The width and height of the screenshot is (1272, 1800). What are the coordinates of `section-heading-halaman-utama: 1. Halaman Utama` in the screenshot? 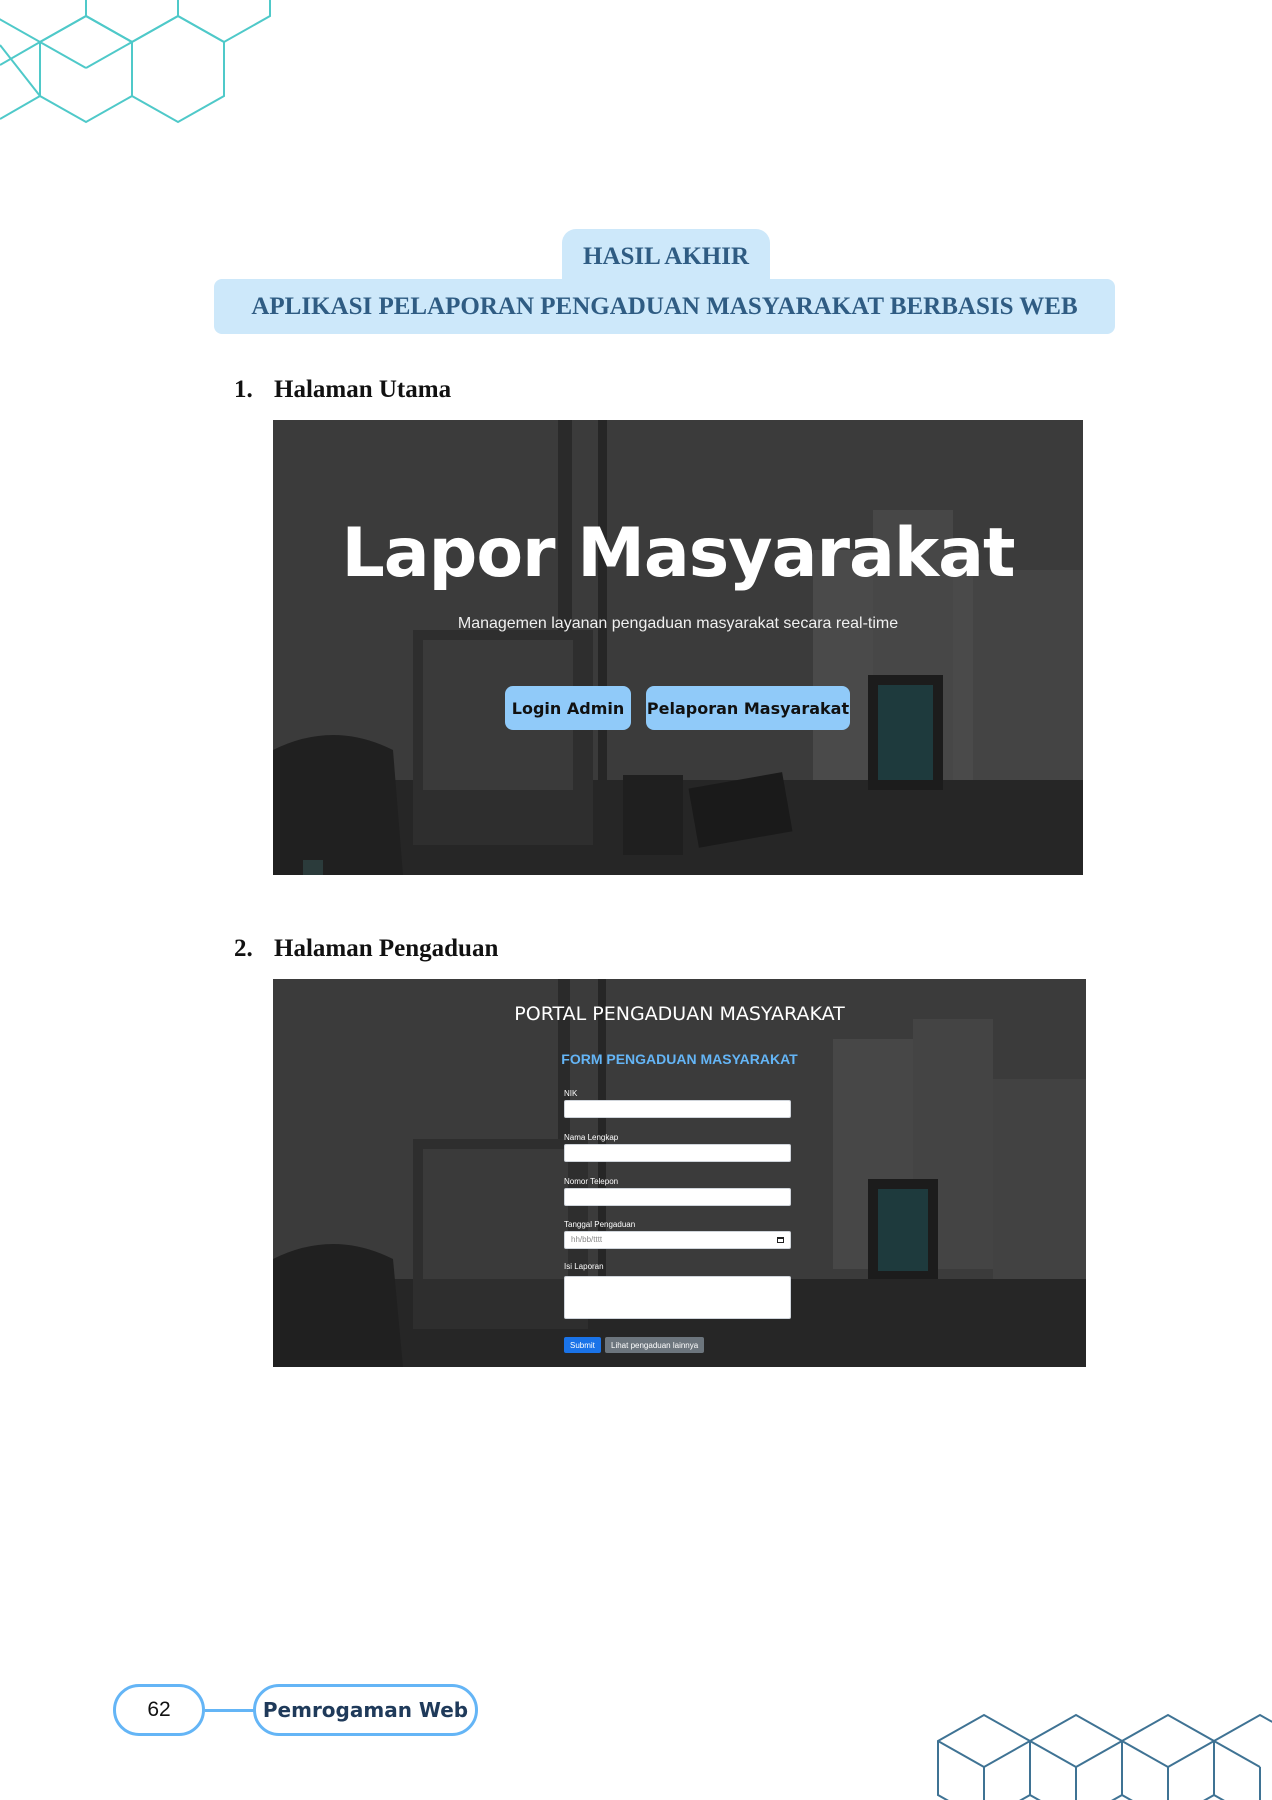 It's located at (342, 390).